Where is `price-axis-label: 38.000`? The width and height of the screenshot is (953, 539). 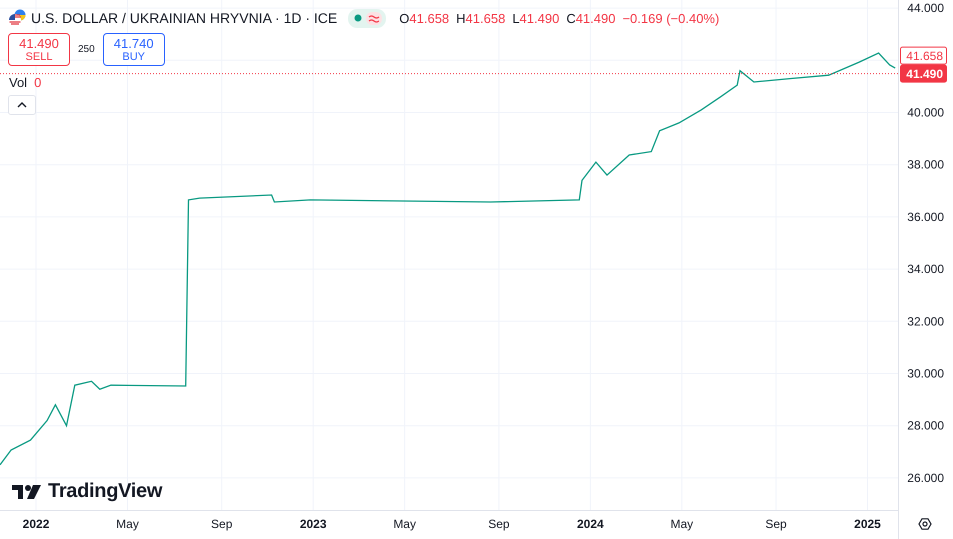 price-axis-label: 38.000 is located at coordinates (925, 165).